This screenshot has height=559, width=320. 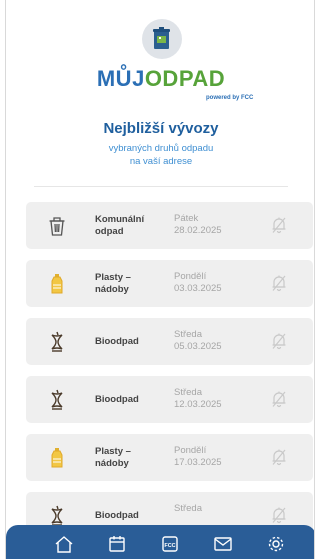 I want to click on pickup-date-value: 03.03.2025, so click(x=198, y=288).